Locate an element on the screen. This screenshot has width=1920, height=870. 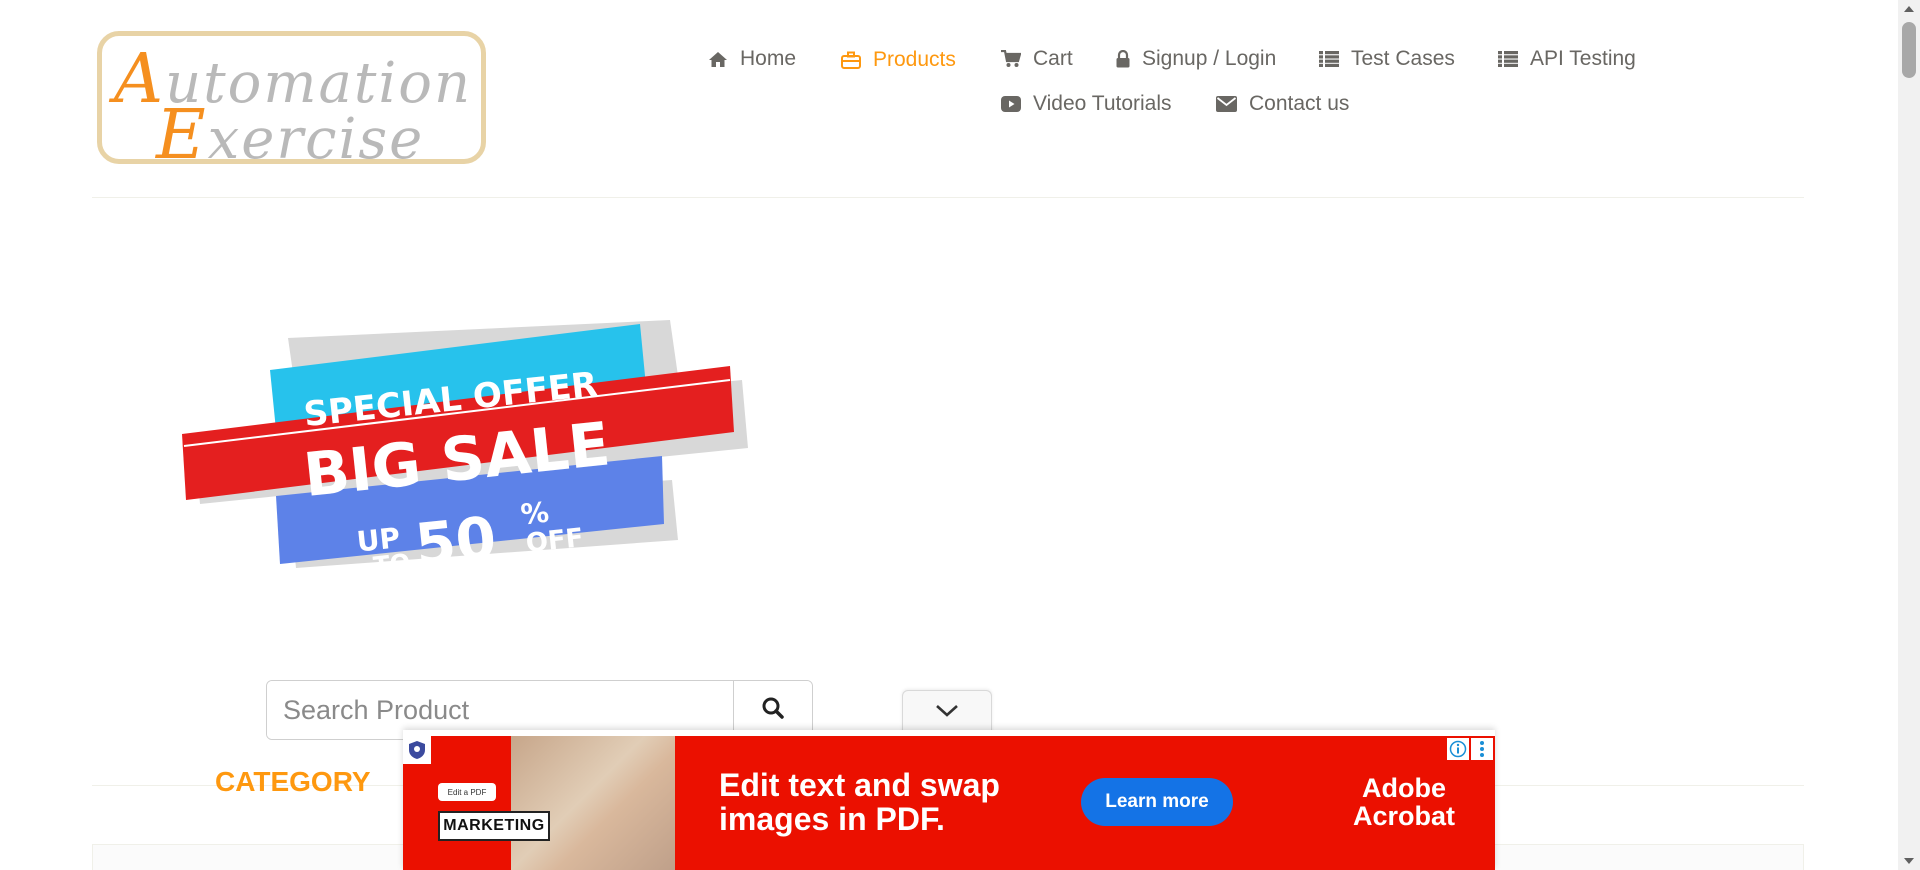
cart-icon is located at coordinates (1011, 59).